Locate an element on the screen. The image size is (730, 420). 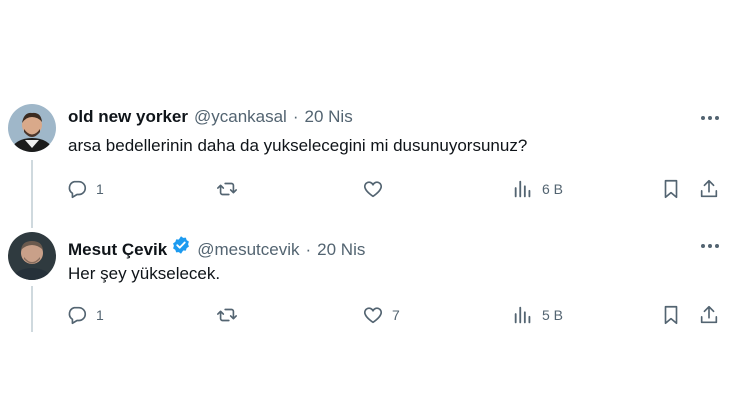
like-count: 7 is located at coordinates (396, 315).